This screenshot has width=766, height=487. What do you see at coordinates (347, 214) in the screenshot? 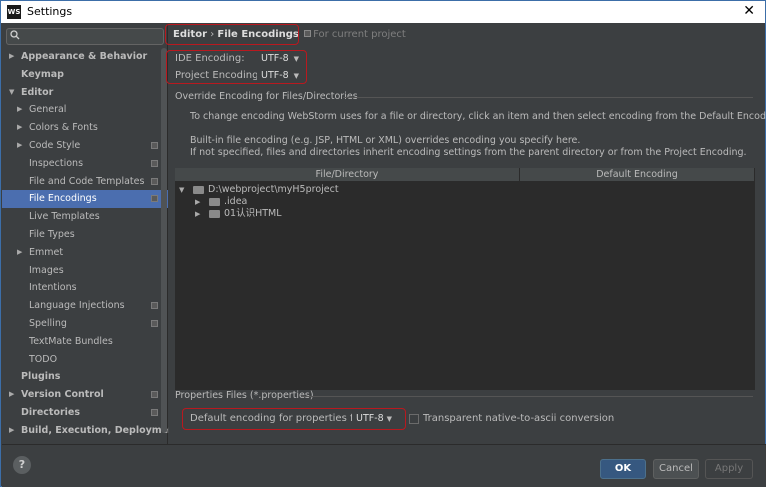
I see `table-row: ▶ 01认识HTML` at bounding box center [347, 214].